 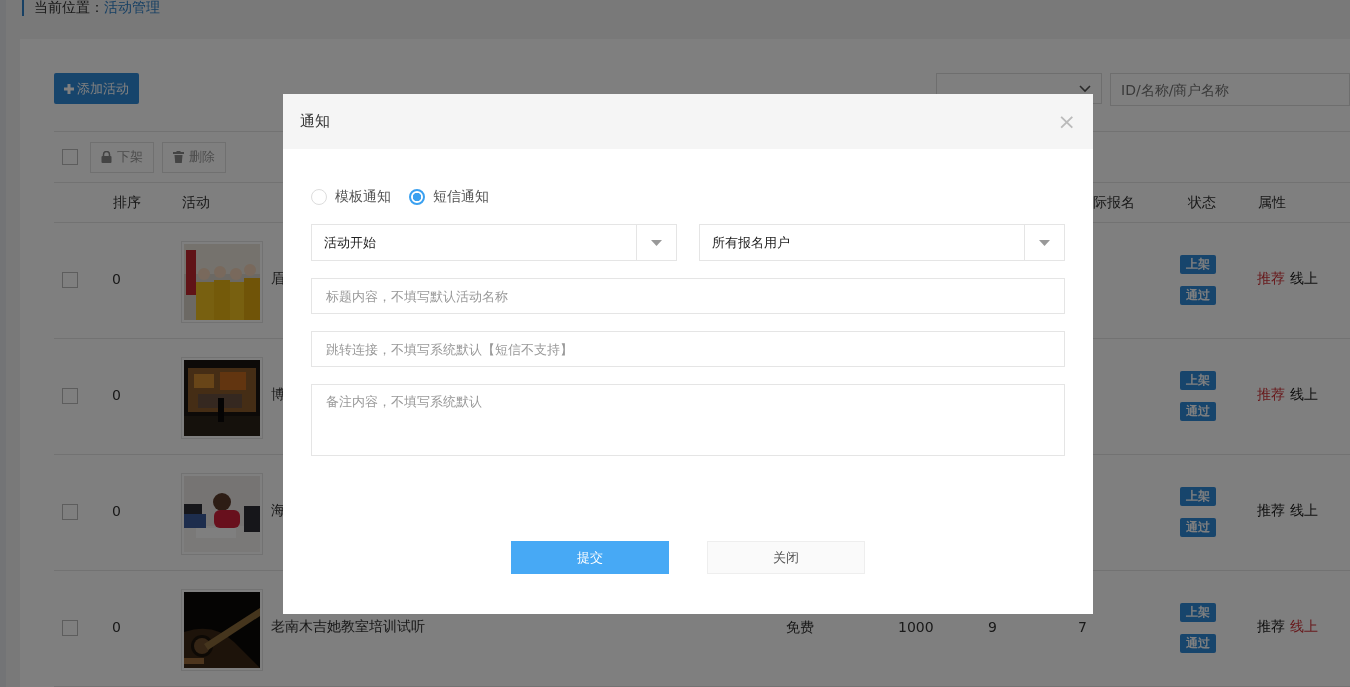 I want to click on close-dialog-button: 关闭, so click(x=786, y=557).